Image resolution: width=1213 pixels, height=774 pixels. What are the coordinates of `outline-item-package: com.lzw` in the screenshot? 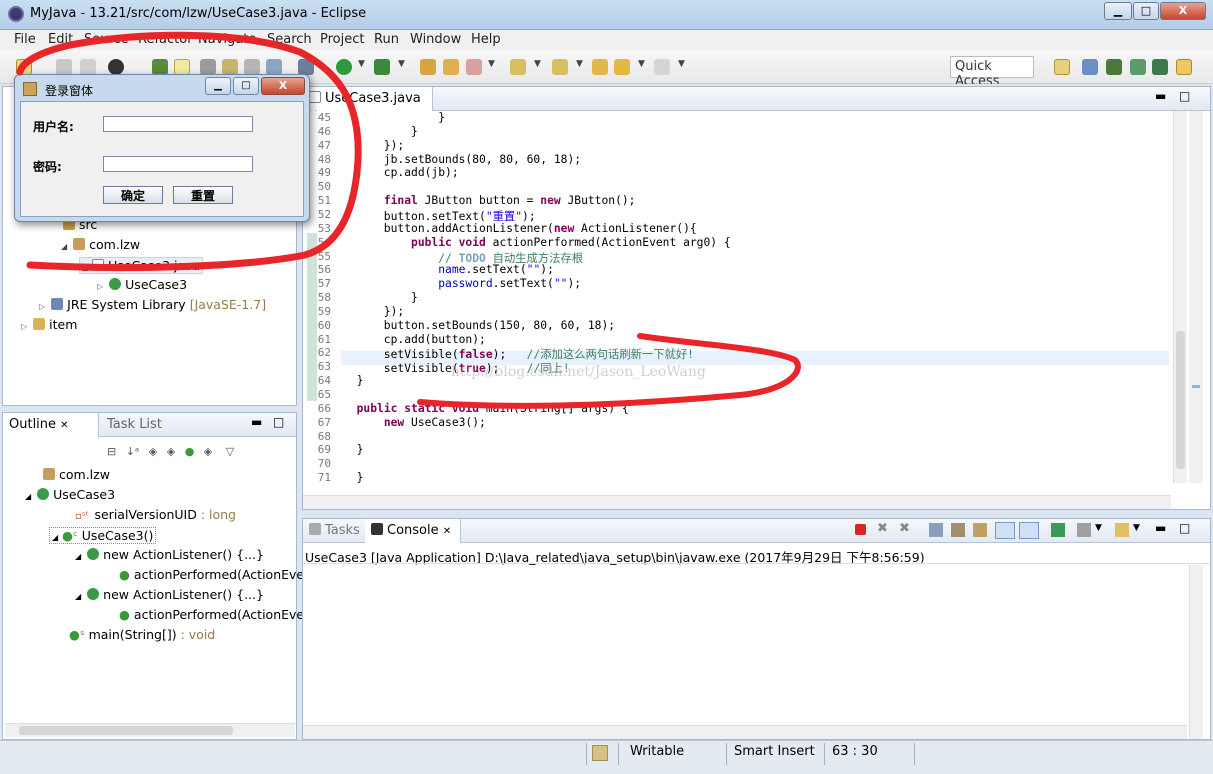 It's located at (76, 474).